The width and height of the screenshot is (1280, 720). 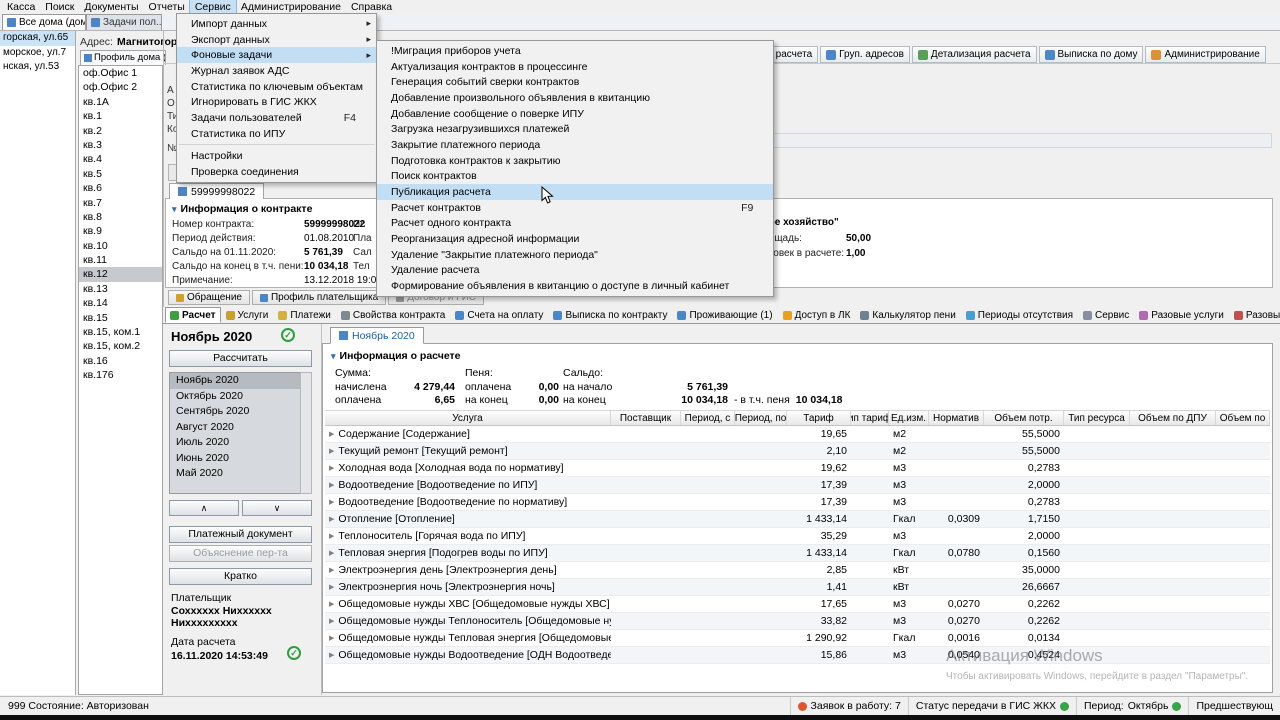 I want to click on house-statement-button: Выписка по дому, so click(x=1091, y=54).